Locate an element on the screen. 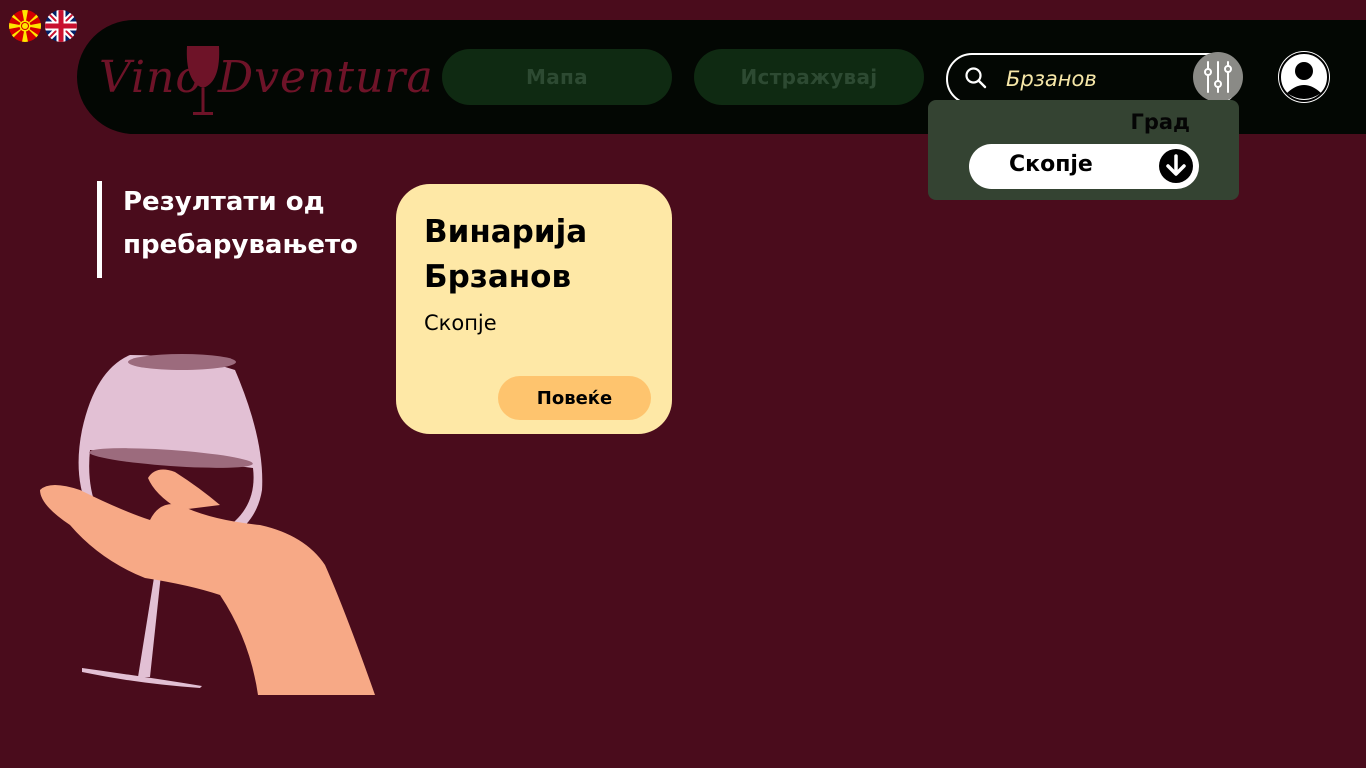 The height and width of the screenshot is (768, 1366). arrow-down-circle-icon is located at coordinates (1176, 166).